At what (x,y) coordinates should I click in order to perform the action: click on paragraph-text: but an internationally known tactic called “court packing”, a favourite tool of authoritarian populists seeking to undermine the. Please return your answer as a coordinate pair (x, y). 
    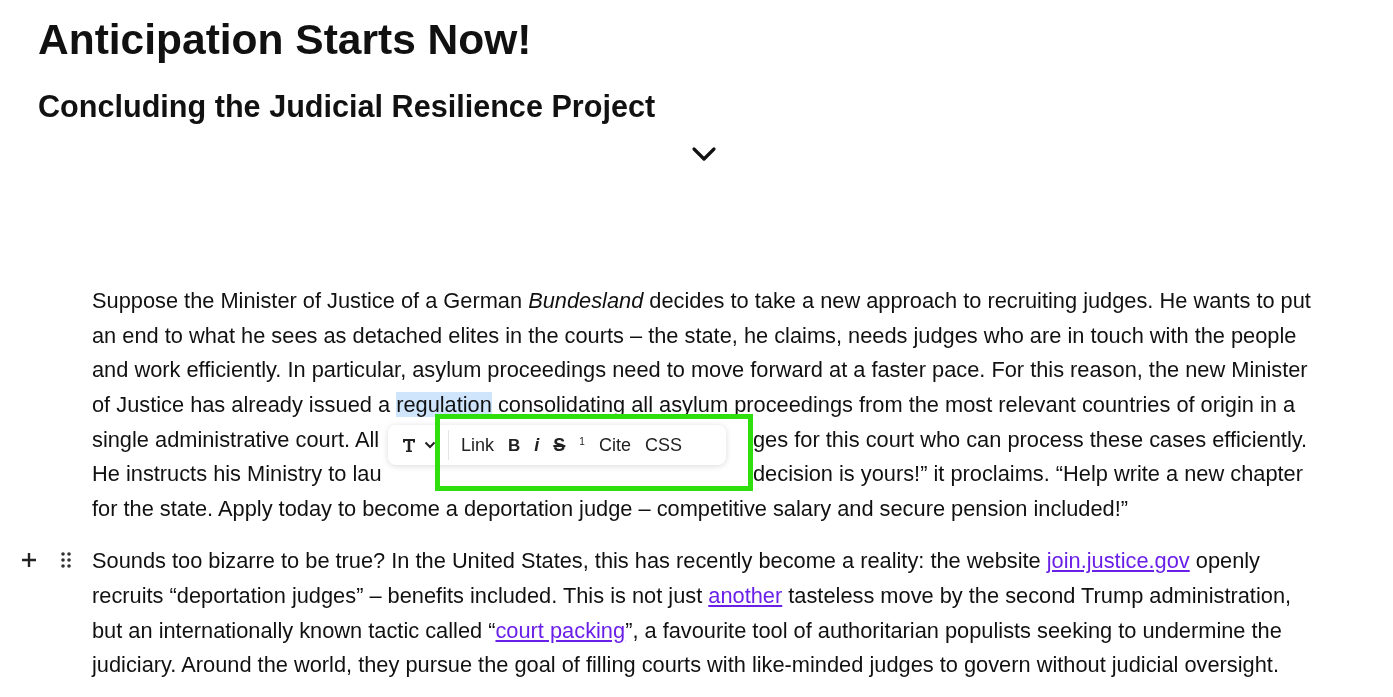
    Looking at the image, I should click on (687, 630).